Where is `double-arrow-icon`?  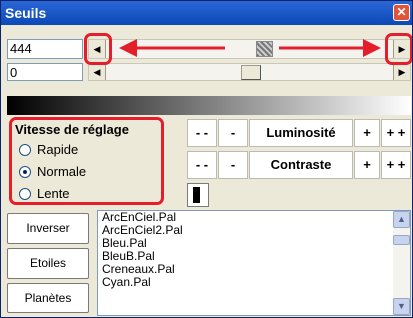 double-arrow-icon is located at coordinates (250, 48).